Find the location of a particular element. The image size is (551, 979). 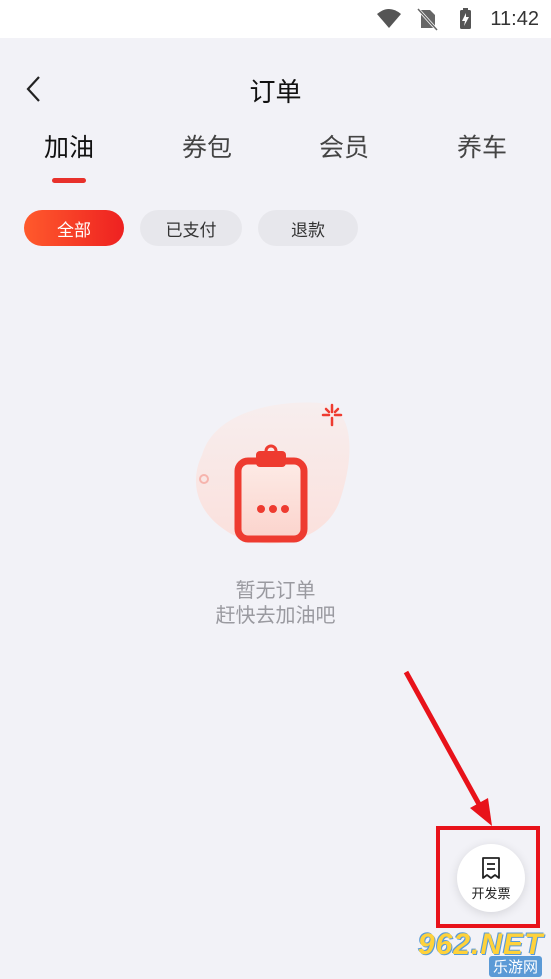

filter-all: 全部 is located at coordinates (74, 228).